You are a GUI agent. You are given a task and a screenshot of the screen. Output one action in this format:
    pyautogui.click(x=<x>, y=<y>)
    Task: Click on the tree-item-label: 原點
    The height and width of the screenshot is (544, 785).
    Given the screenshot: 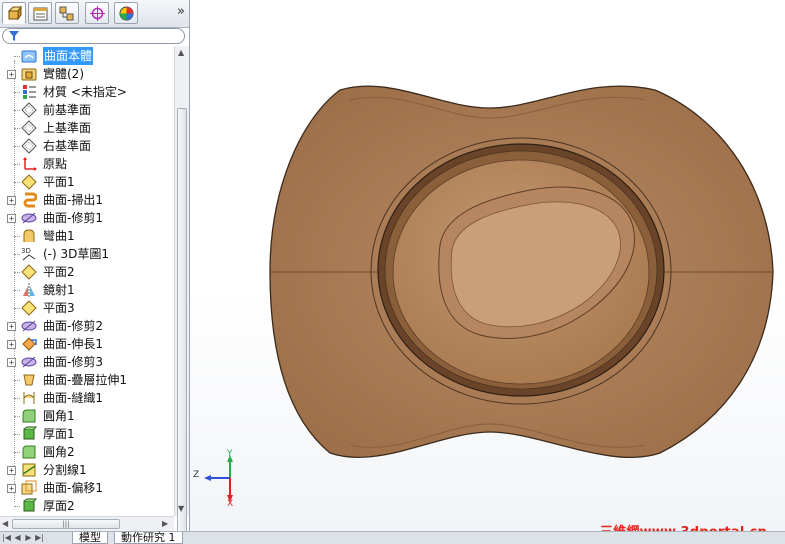 What is the action you would take?
    pyautogui.click(x=55, y=164)
    